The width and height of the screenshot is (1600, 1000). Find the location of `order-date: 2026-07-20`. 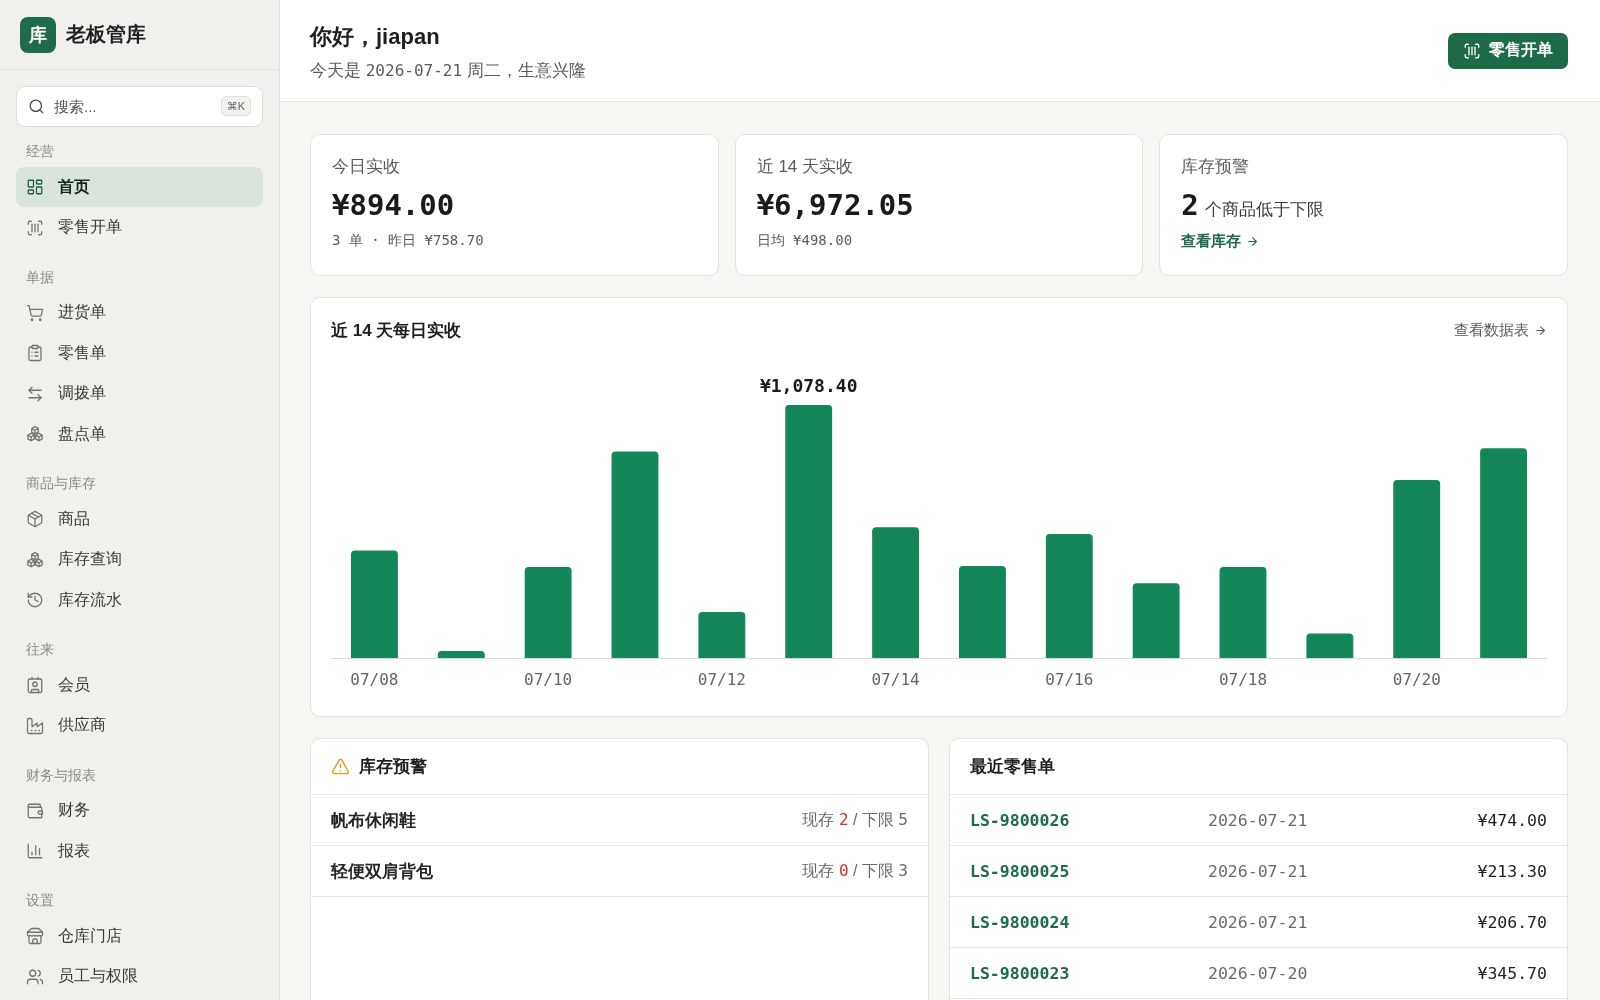

order-date: 2026-07-20 is located at coordinates (1258, 973).